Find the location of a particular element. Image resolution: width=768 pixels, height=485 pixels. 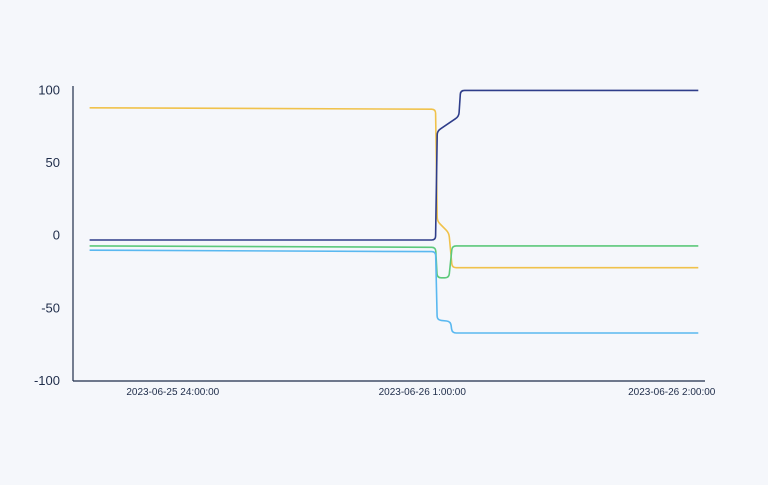

x-tick-label: 2023-06-25 24:00:00 is located at coordinates (172, 392).